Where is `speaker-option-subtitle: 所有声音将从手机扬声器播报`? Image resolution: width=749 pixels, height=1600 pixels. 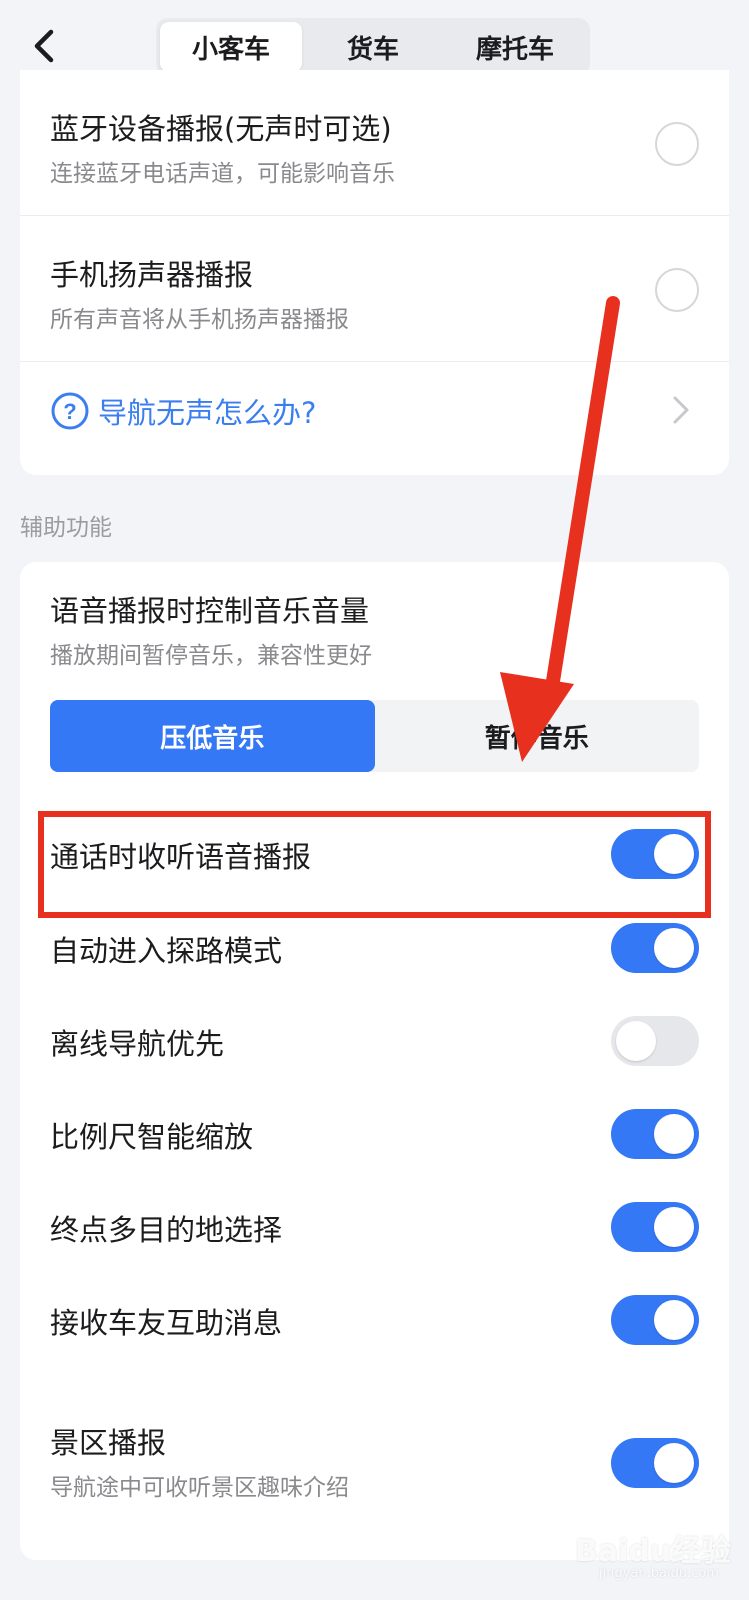
speaker-option-subtitle: 所有声音将从手机扬声器播报 is located at coordinates (199, 320).